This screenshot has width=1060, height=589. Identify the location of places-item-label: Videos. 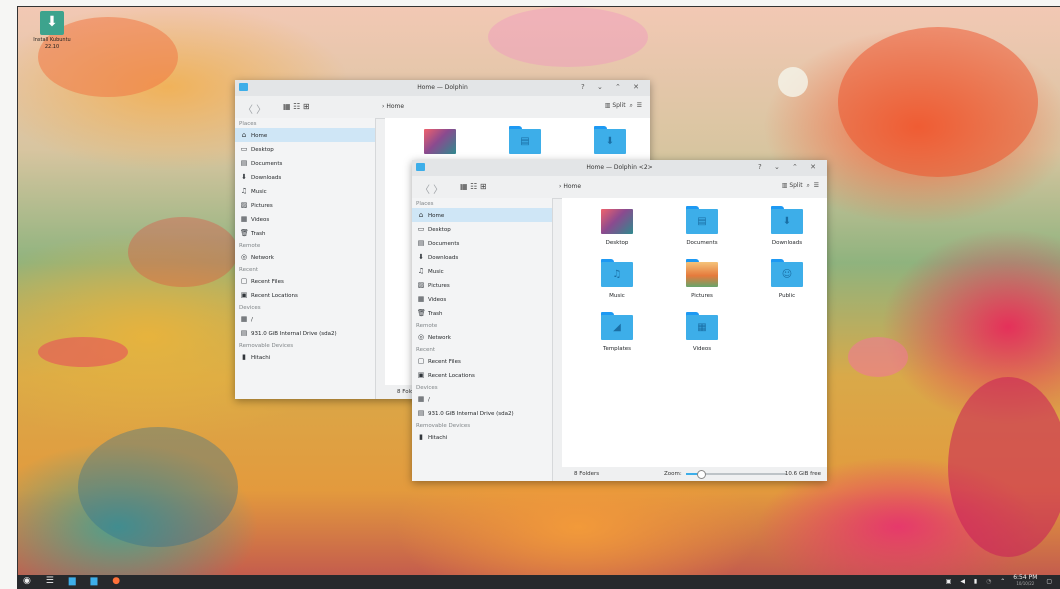
(260, 220).